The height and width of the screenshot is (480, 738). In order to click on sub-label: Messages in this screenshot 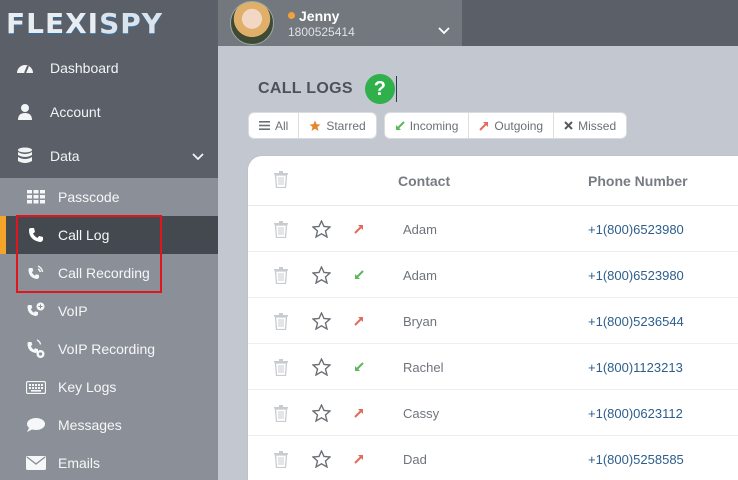, I will do `click(90, 425)`.